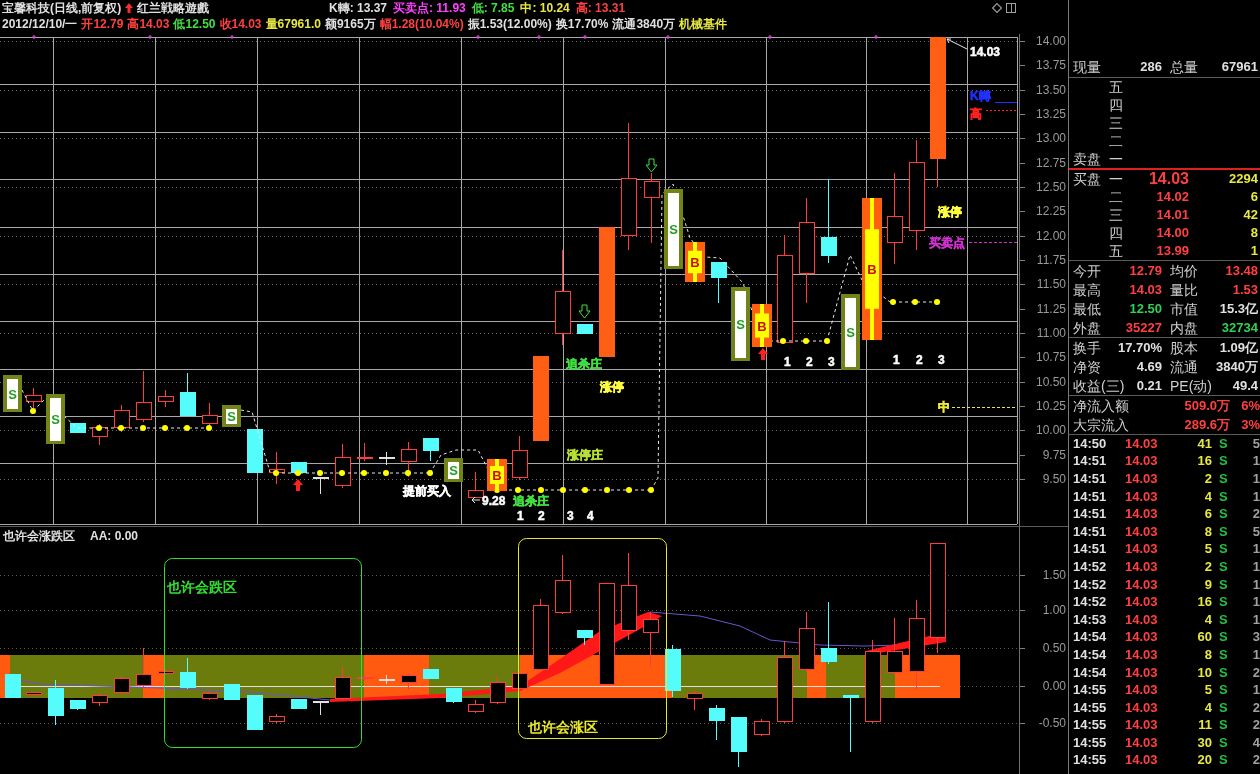 The width and height of the screenshot is (1260, 774). What do you see at coordinates (1051, 308) in the screenshot?
I see `price-label: 11.25` at bounding box center [1051, 308].